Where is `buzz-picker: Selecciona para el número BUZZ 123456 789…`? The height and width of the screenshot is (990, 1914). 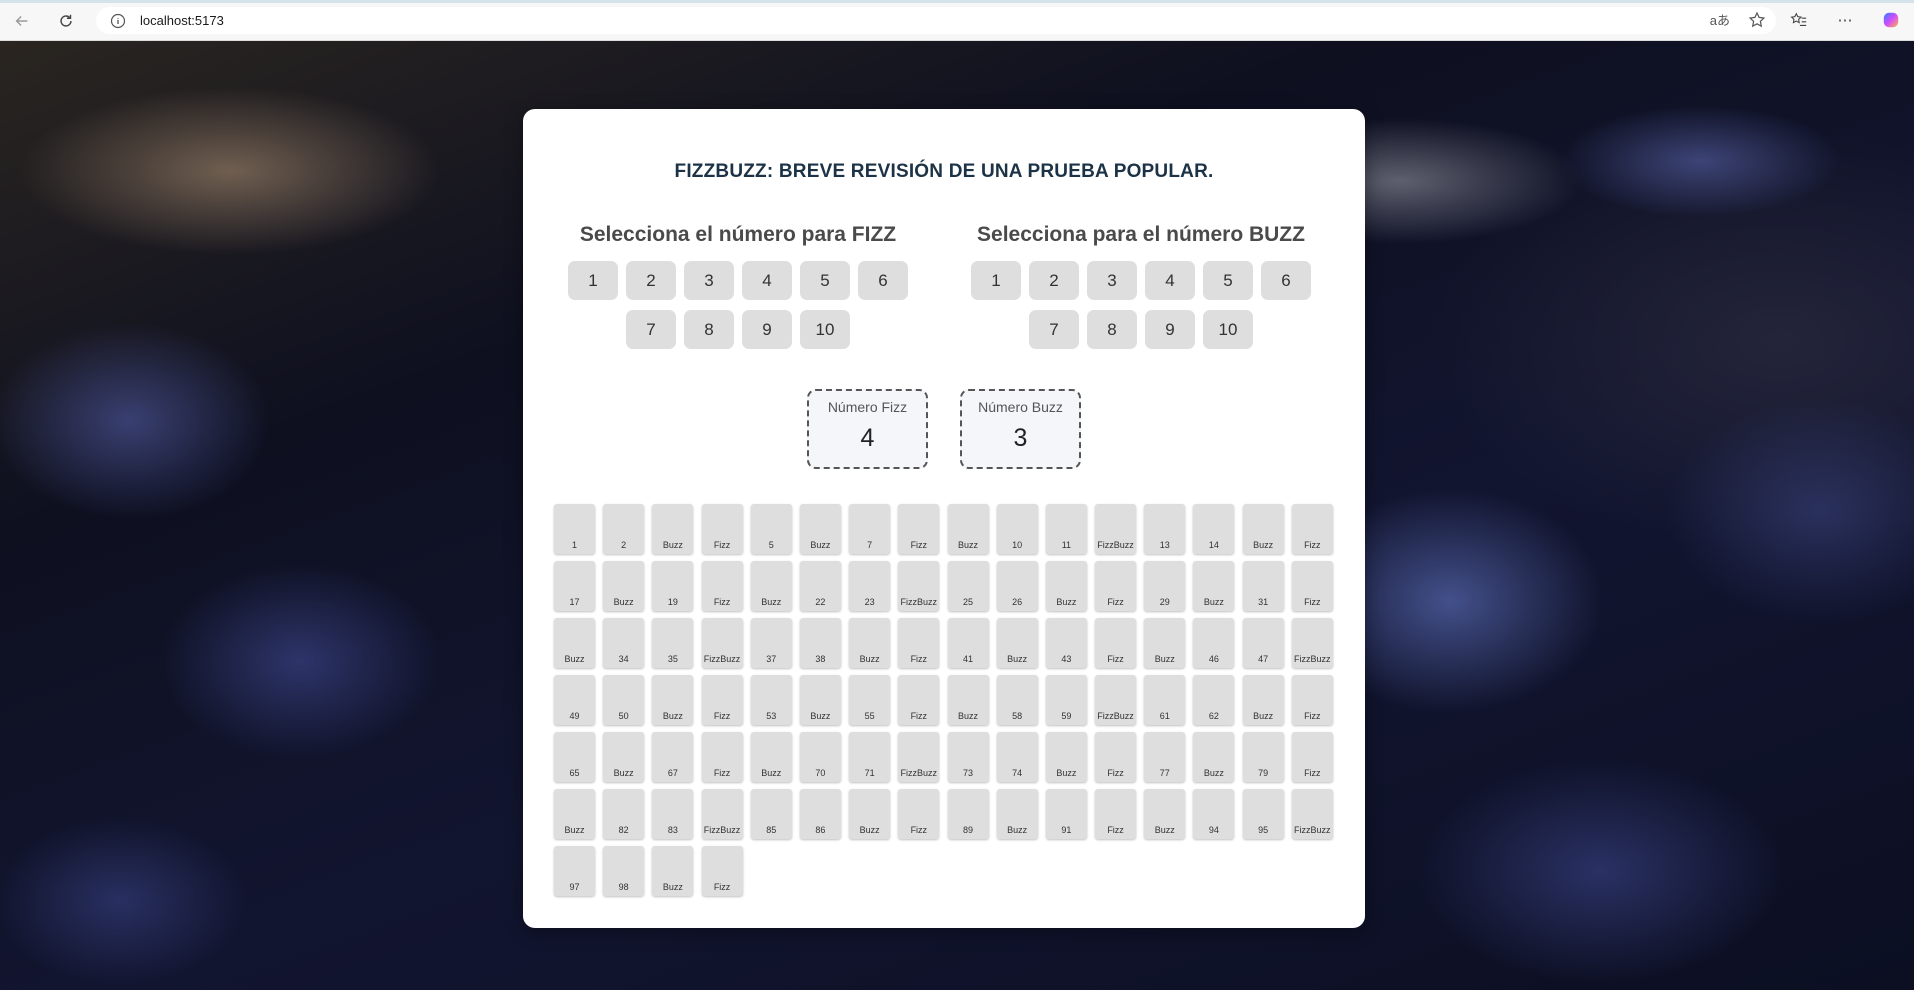
buzz-picker: Selecciona para el número BUZZ 123456 789… is located at coordinates (1141, 286).